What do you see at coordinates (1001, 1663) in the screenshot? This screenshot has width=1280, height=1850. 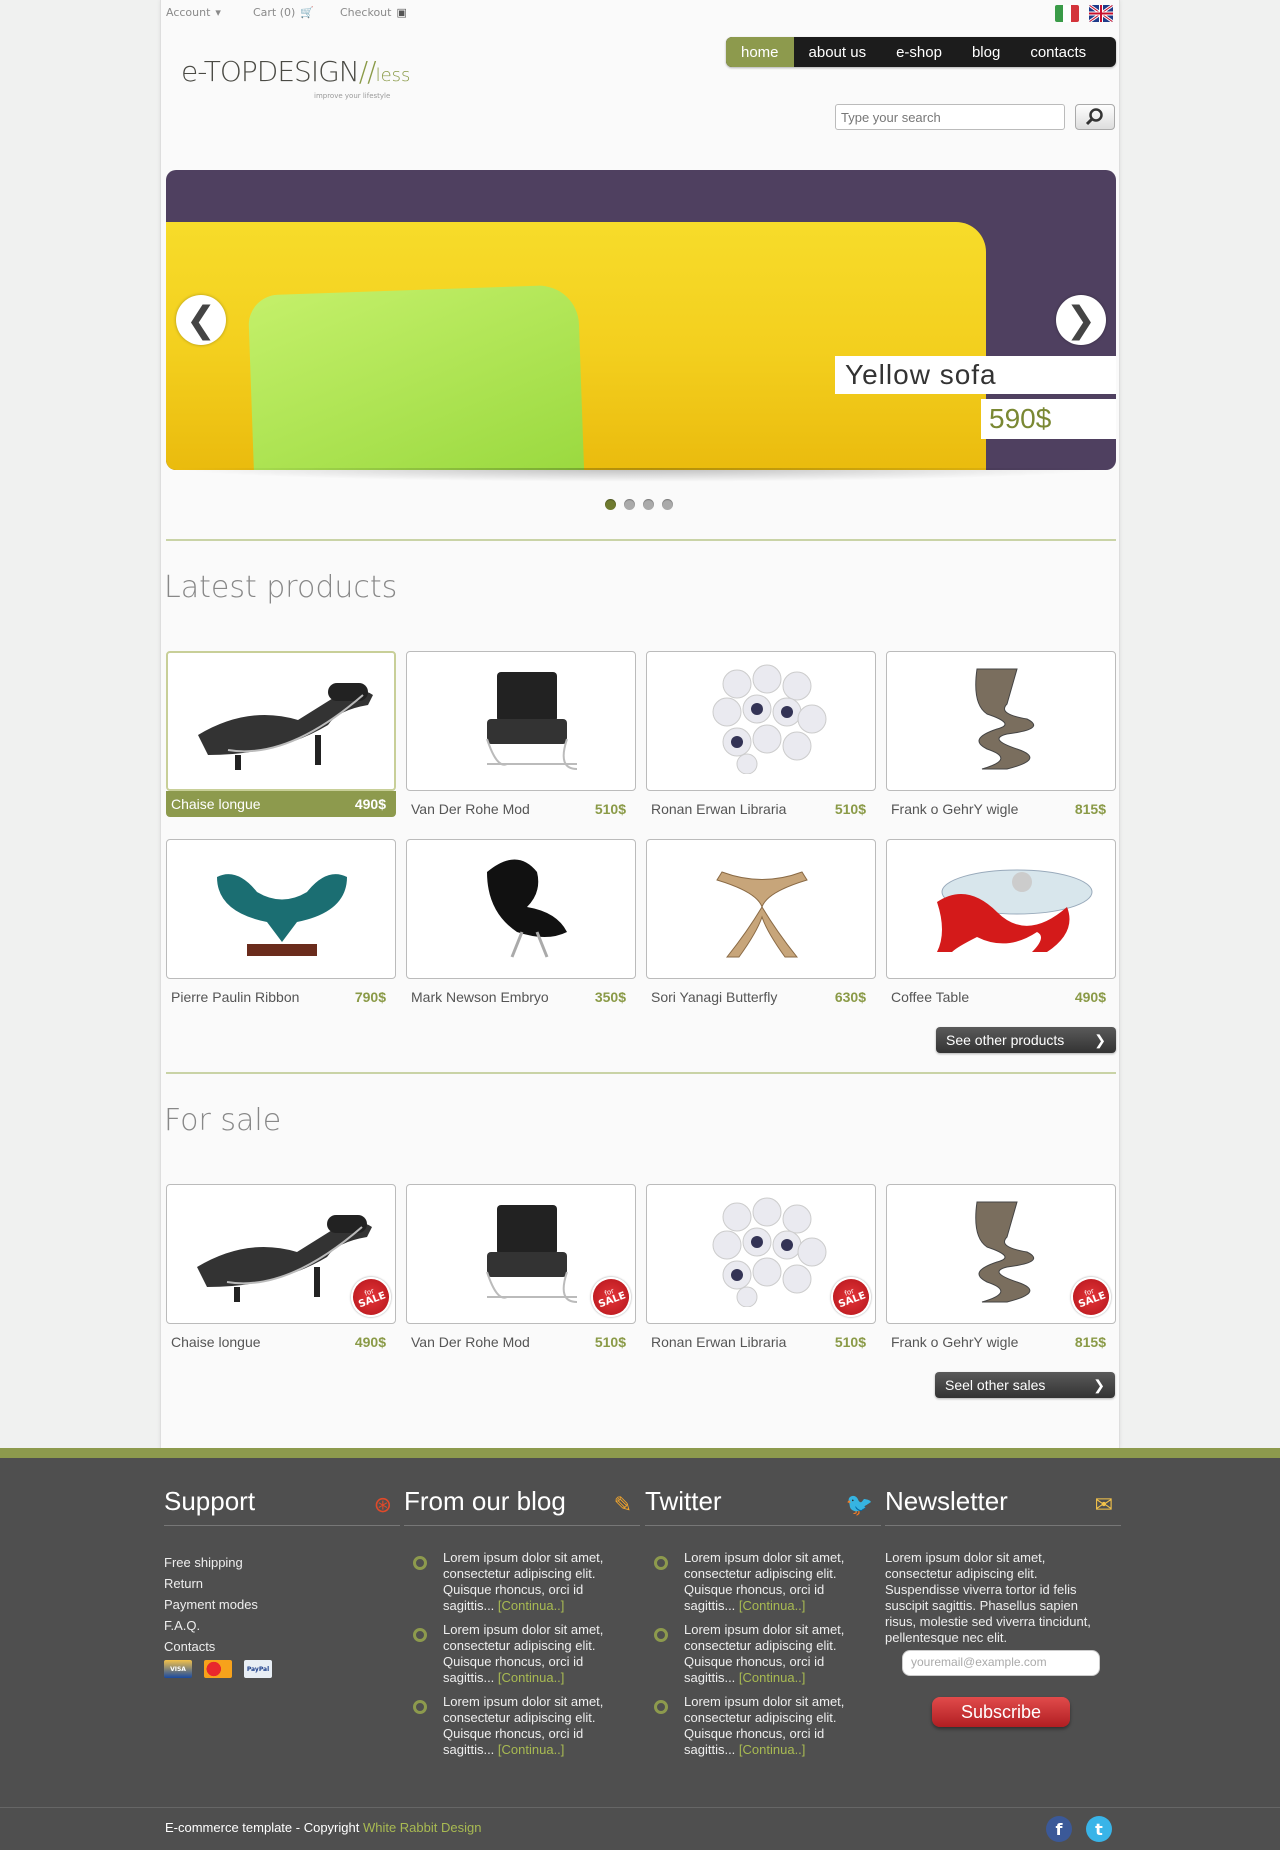 I see `newsletter-email-field: youremail@example.com` at bounding box center [1001, 1663].